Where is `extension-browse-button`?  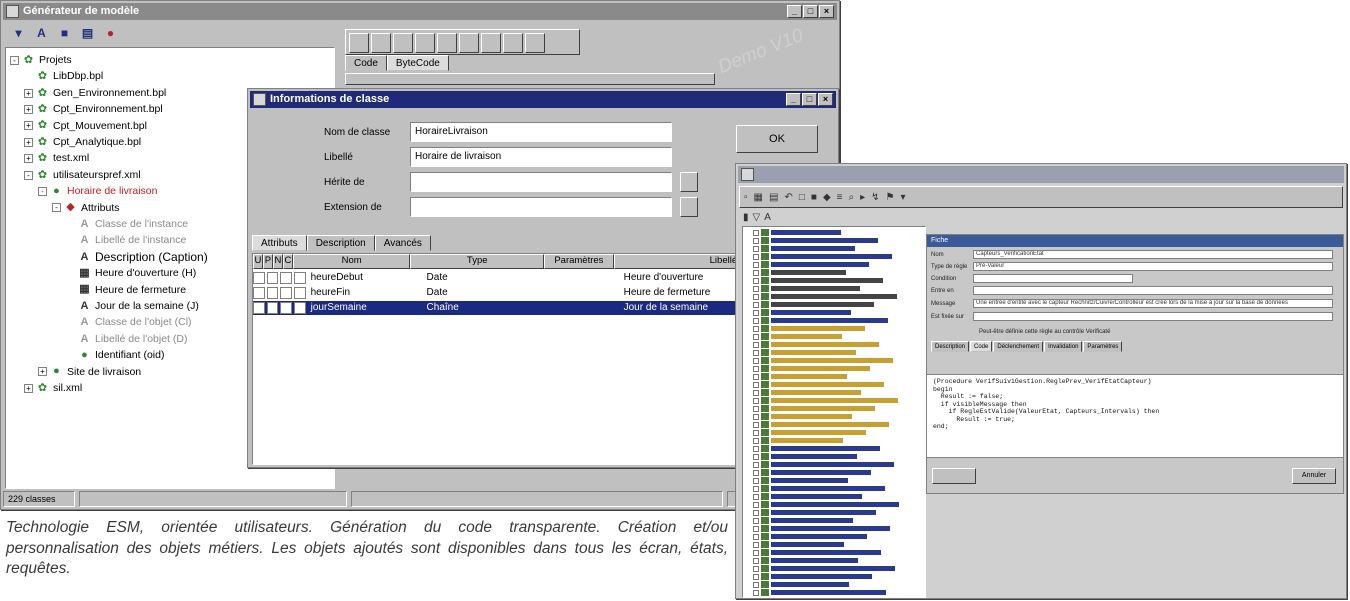 extension-browse-button is located at coordinates (689, 207).